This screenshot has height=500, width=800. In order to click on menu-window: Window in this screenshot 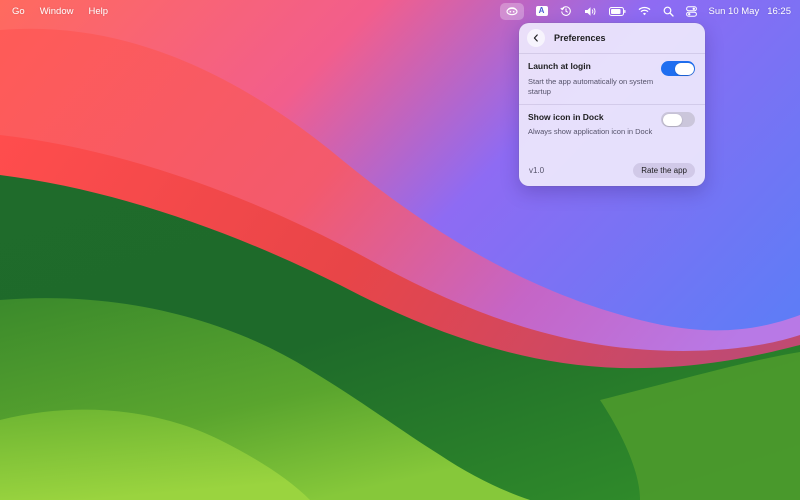, I will do `click(57, 11)`.